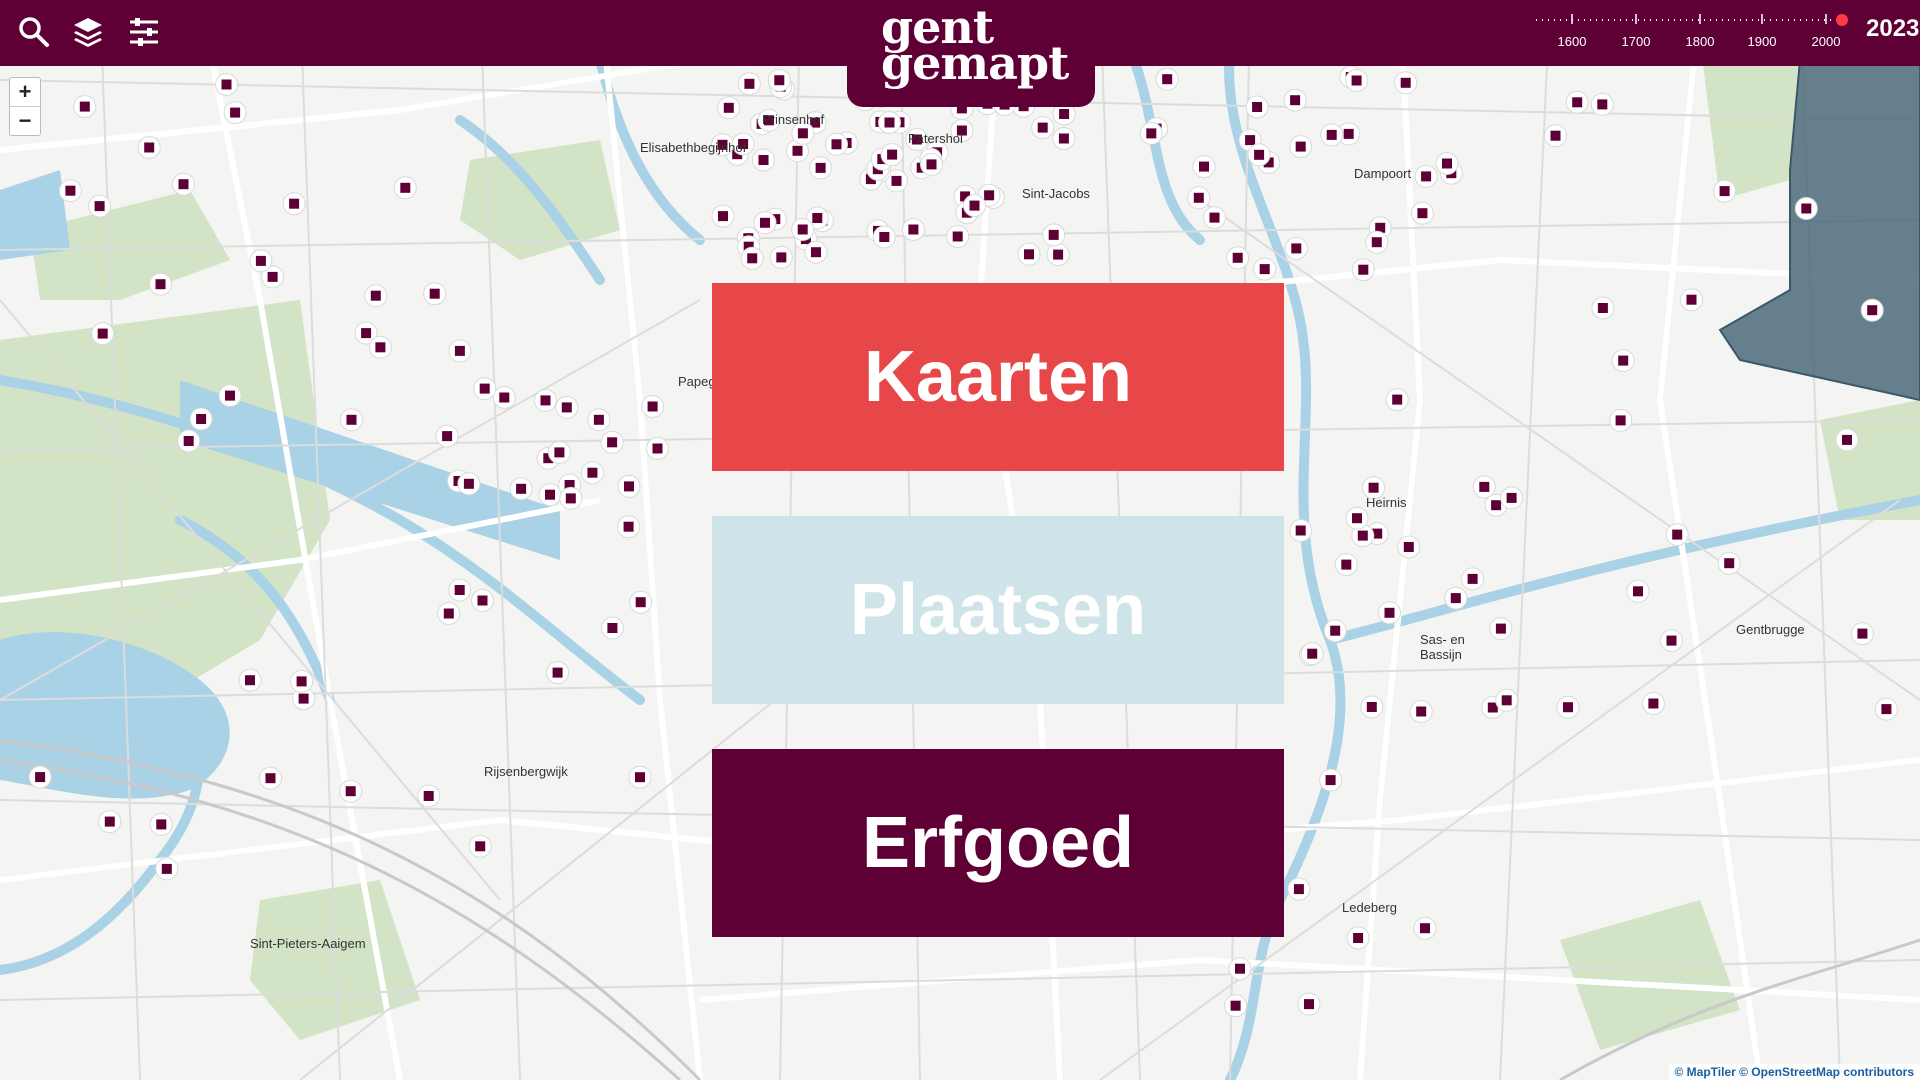  I want to click on zoom-out-button: −, so click(25, 121).